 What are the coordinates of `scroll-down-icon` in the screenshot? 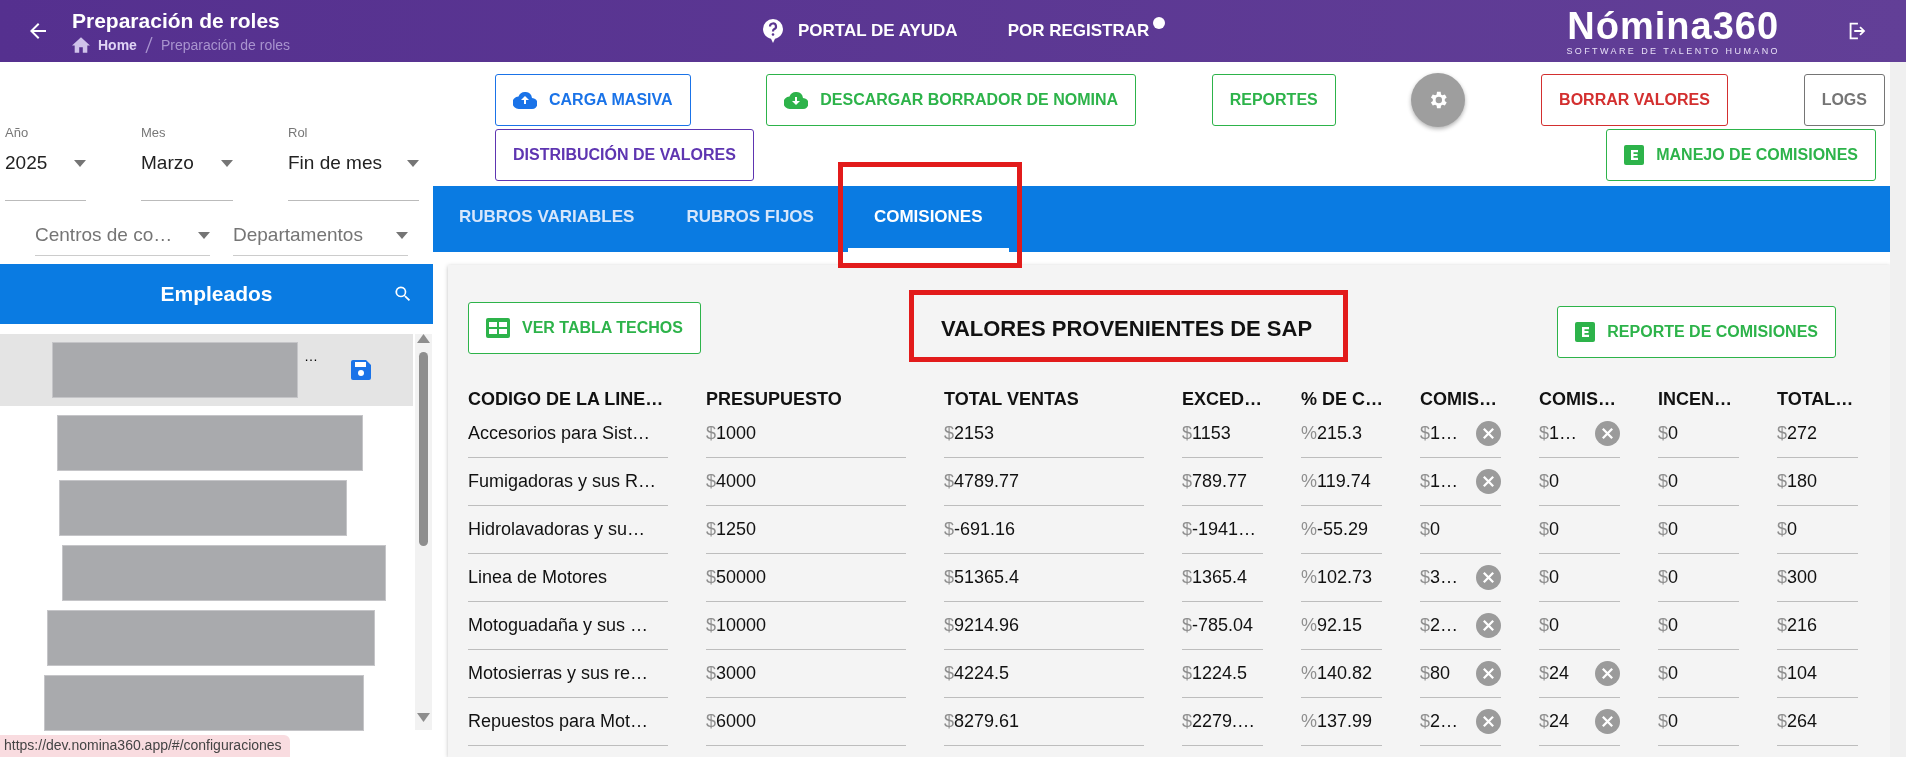 It's located at (423, 717).